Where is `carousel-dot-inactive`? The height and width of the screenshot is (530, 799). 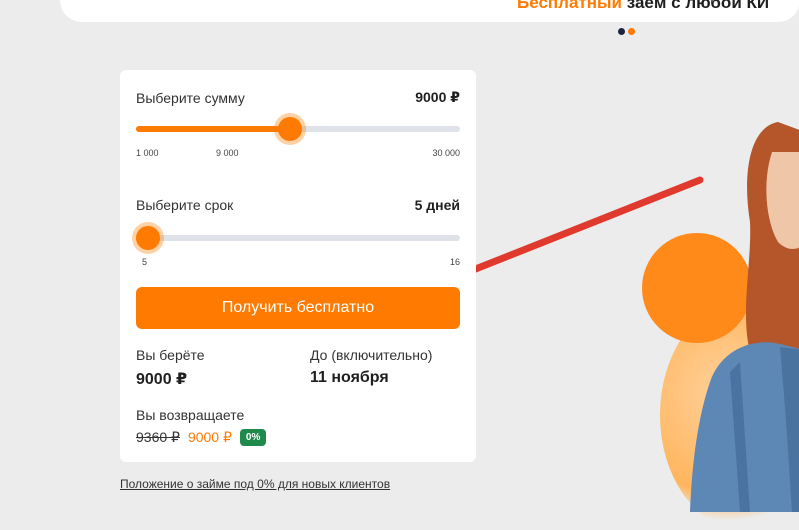 carousel-dot-inactive is located at coordinates (631, 31).